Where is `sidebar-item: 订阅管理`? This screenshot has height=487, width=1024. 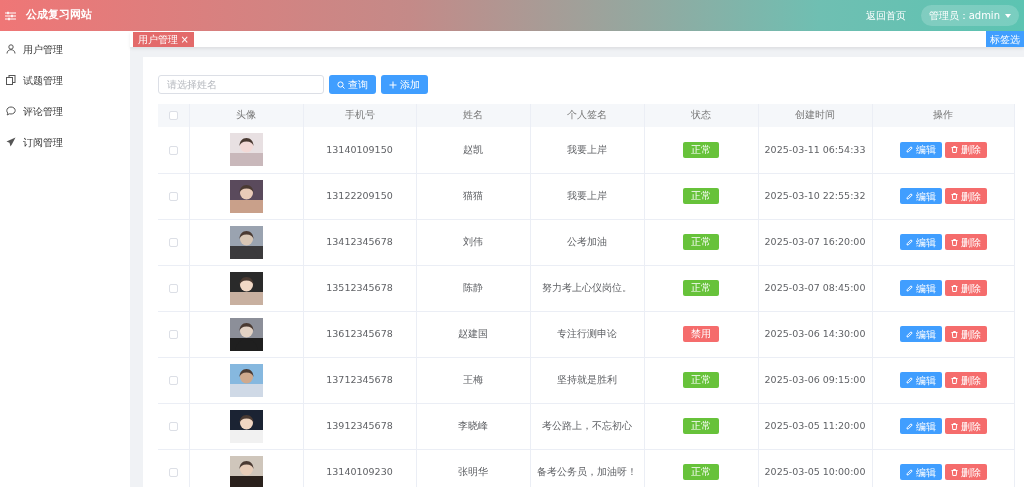 sidebar-item: 订阅管理 is located at coordinates (65, 142).